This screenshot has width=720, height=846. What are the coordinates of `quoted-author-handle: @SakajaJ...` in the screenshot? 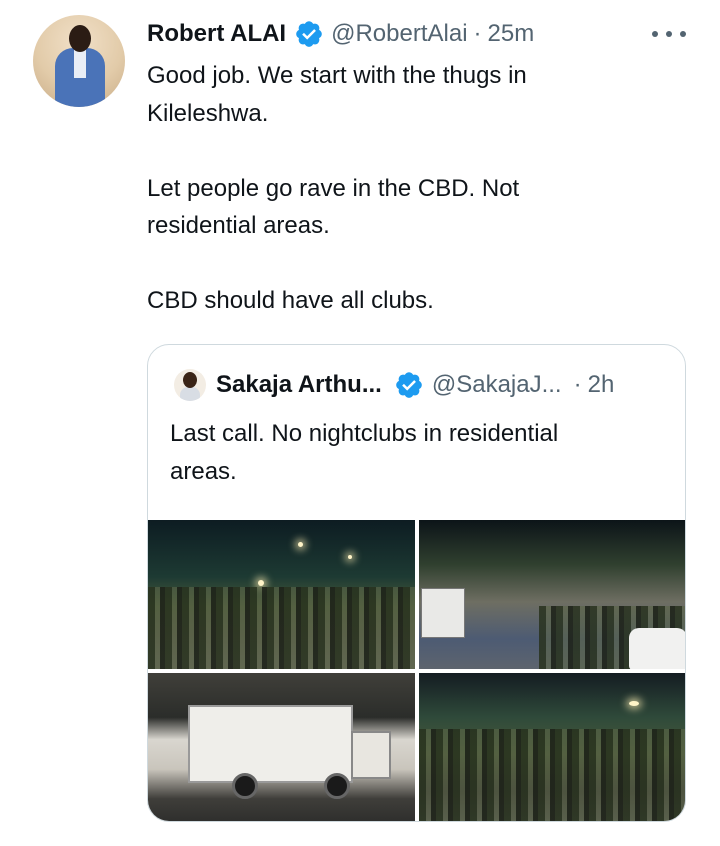 It's located at (496, 384).